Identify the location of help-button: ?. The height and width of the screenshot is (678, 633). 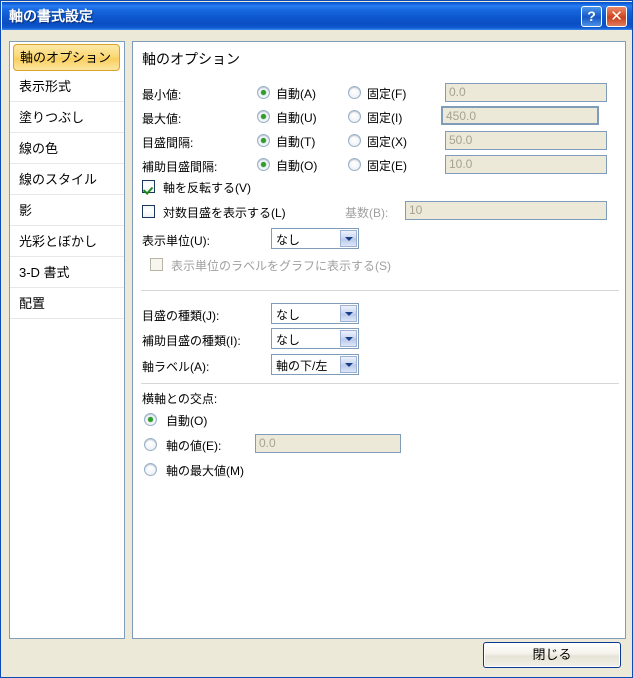
(591, 16).